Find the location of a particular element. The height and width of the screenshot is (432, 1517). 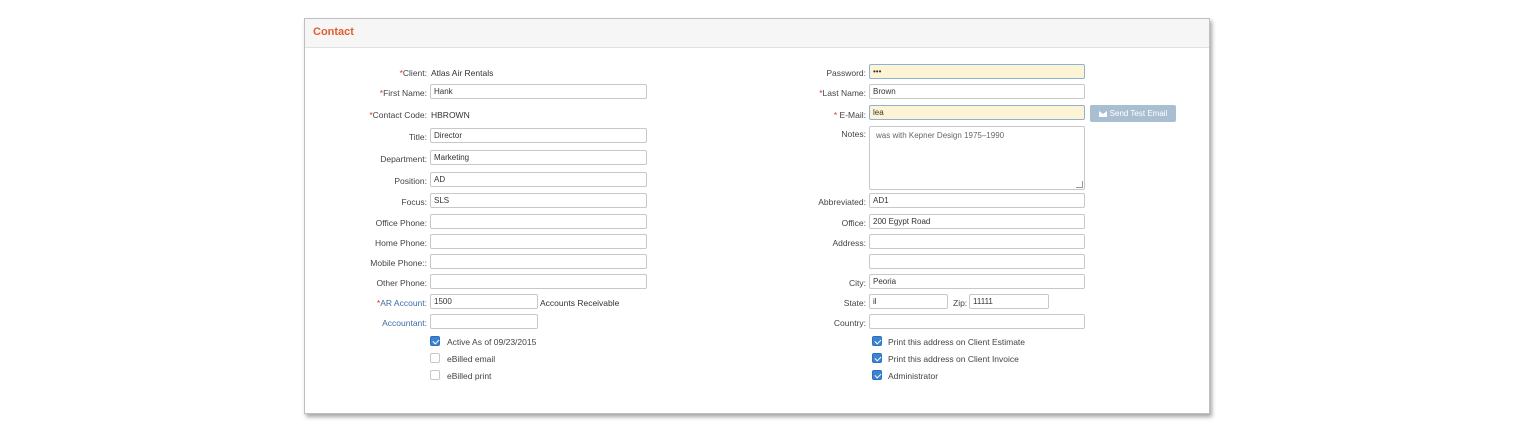

office-phone-input is located at coordinates (538, 221).